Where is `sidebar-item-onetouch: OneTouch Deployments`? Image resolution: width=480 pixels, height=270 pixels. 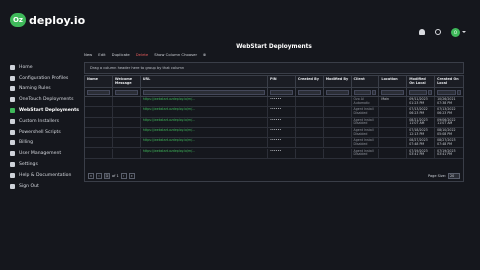
sidebar-item-onetouch: OneTouch Deployments is located at coordinates (41, 99).